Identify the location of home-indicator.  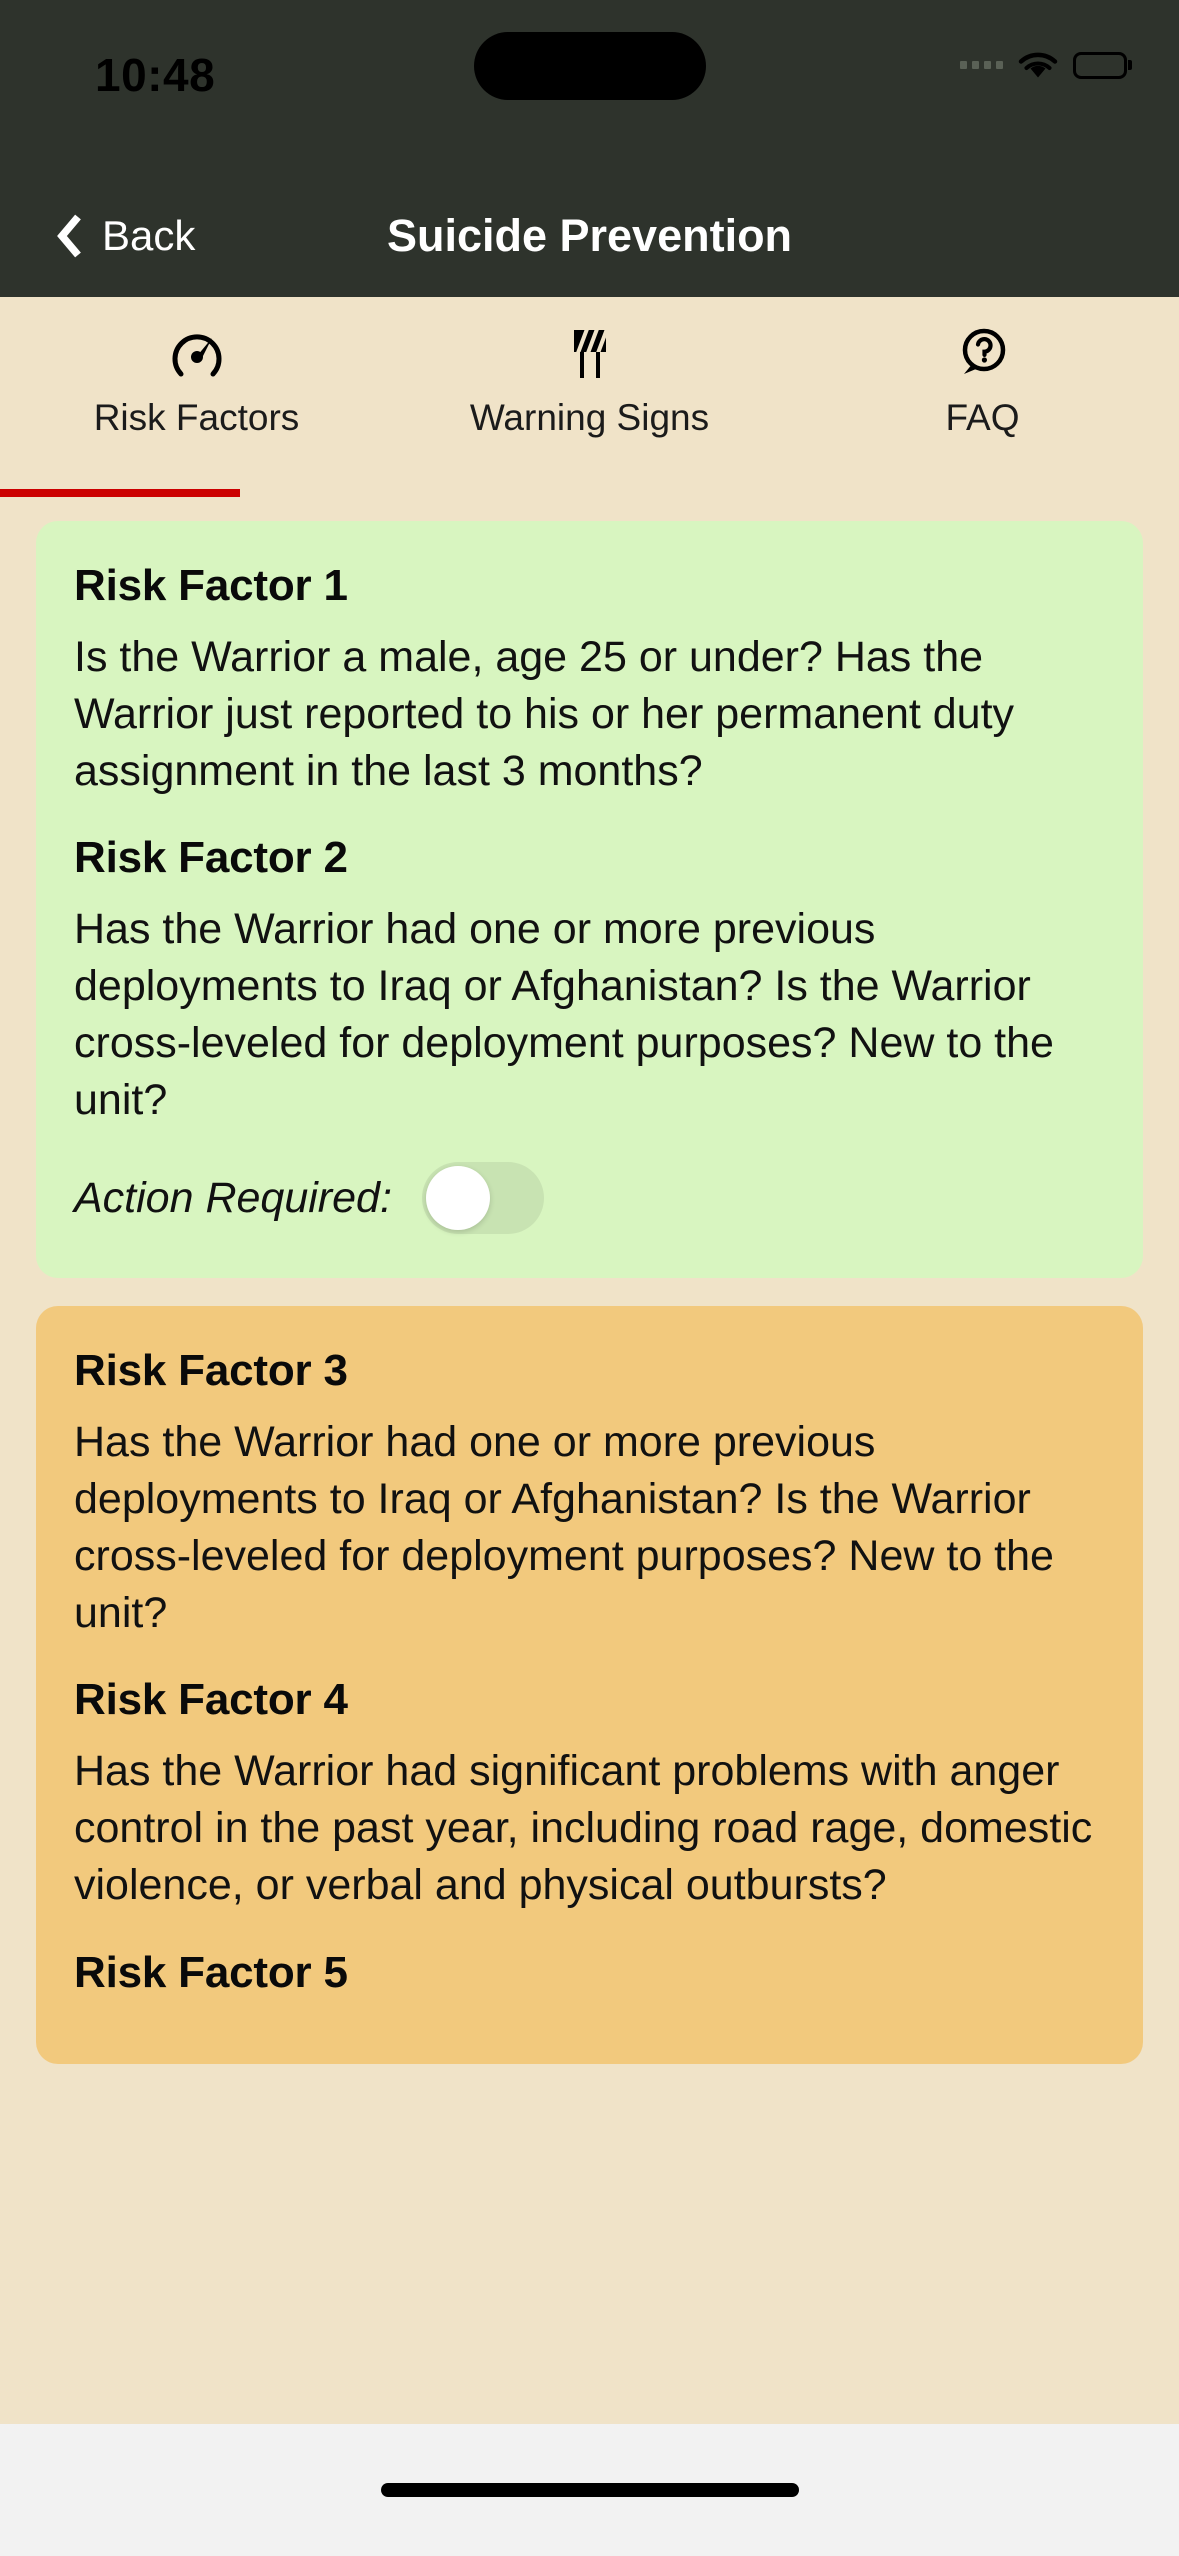
(589, 2490).